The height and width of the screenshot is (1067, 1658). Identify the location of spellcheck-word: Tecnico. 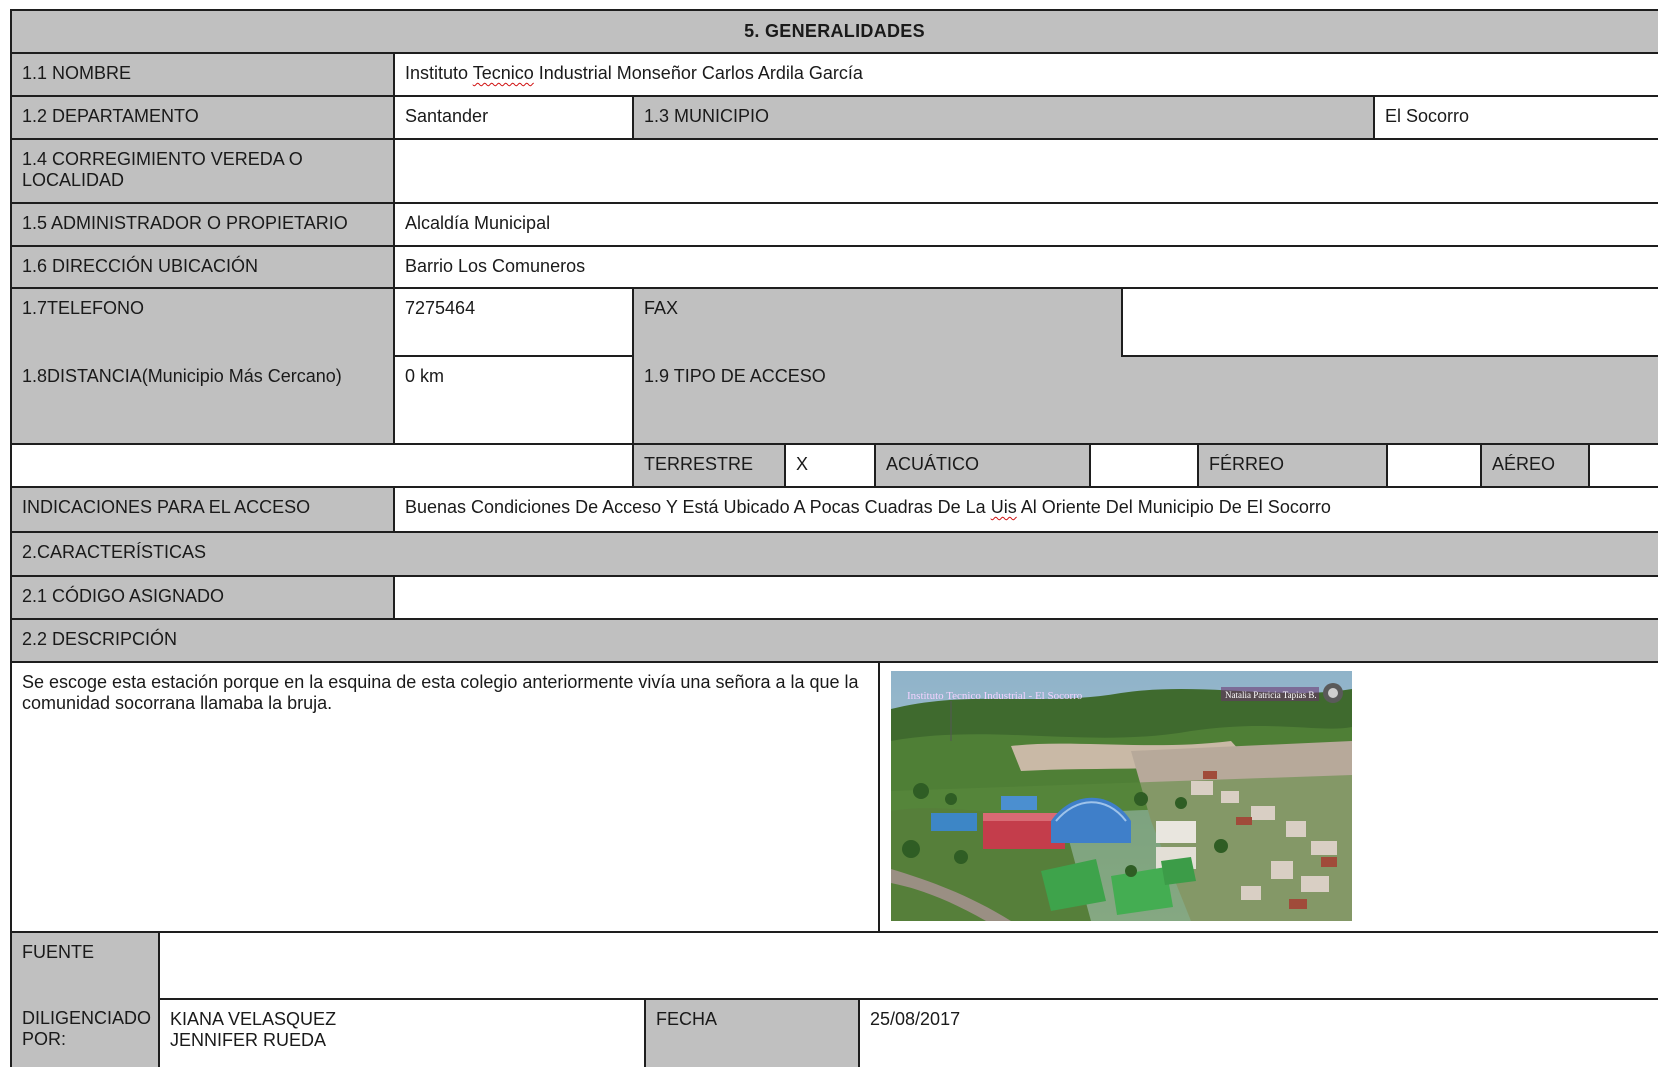
(503, 73).